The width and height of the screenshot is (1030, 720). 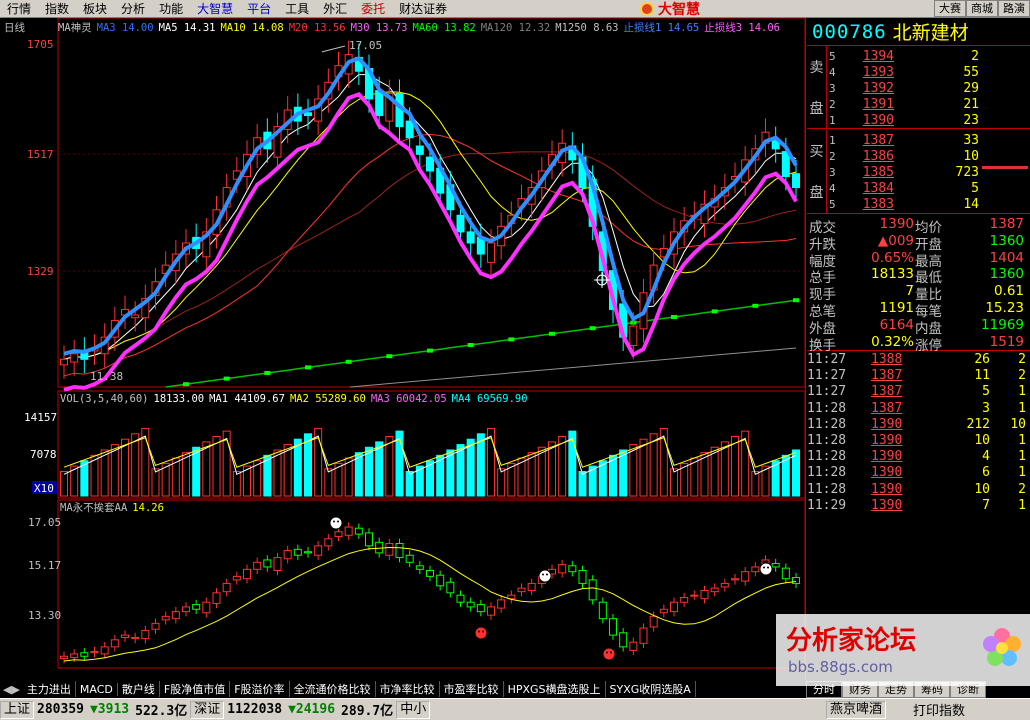 I want to click on sell-row: 3 1392 29, so click(x=928, y=88).